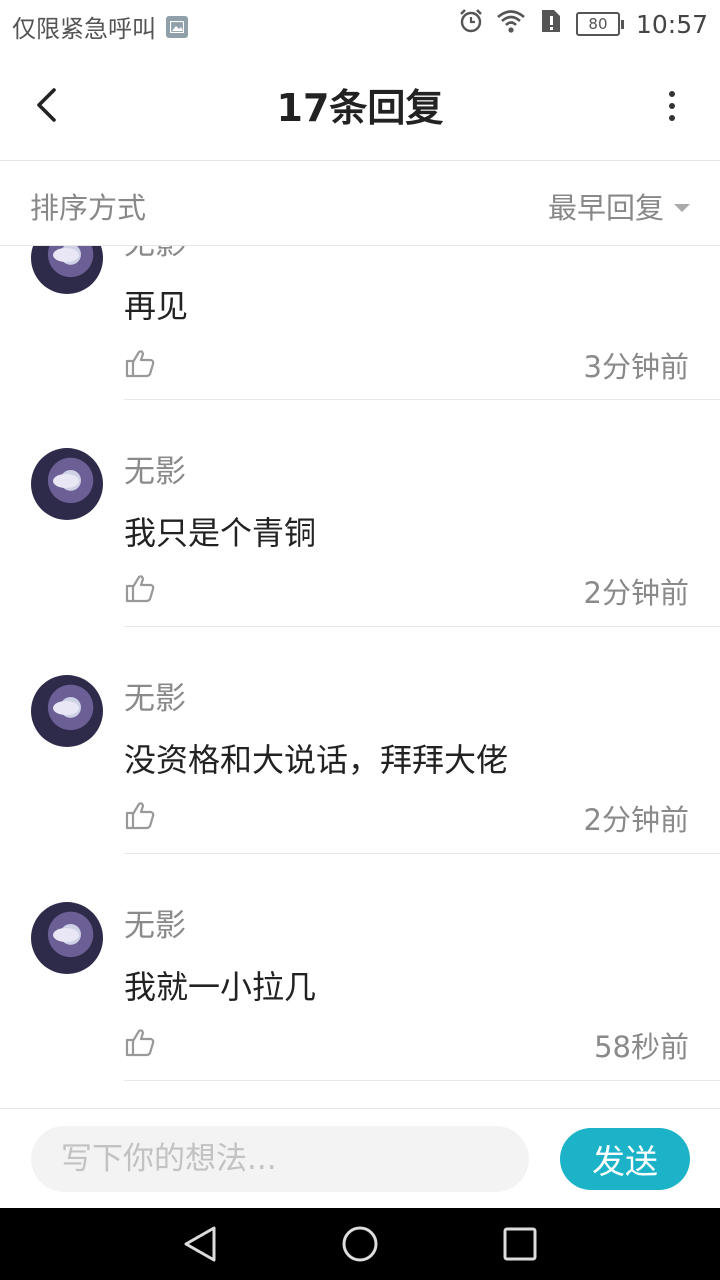 This screenshot has width=720, height=1280. What do you see at coordinates (360, 323) in the screenshot?
I see `comment-item: 无影 再见 3分钟前` at bounding box center [360, 323].